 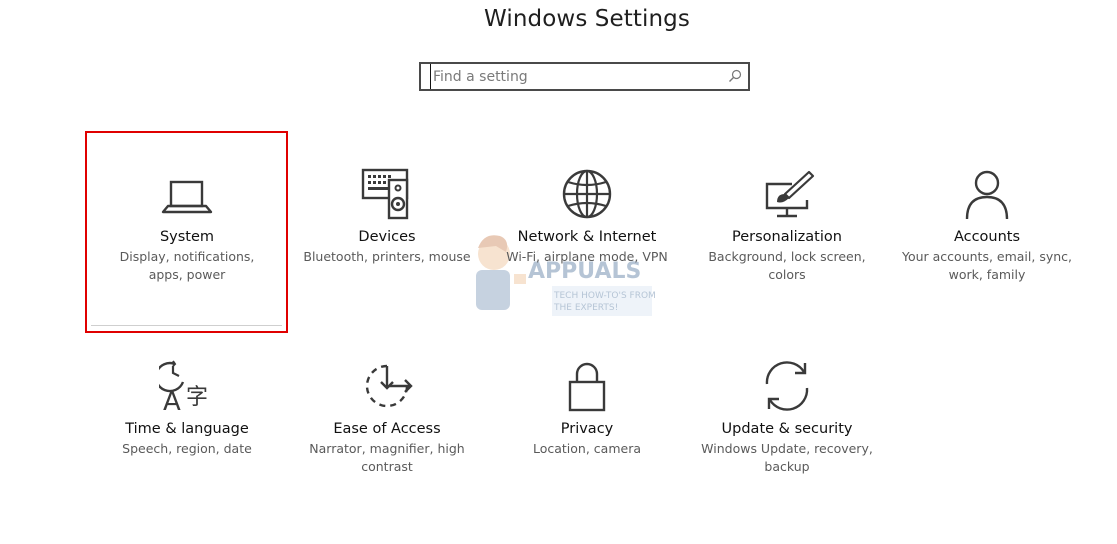 What do you see at coordinates (735, 76) in the screenshot?
I see `search-icon` at bounding box center [735, 76].